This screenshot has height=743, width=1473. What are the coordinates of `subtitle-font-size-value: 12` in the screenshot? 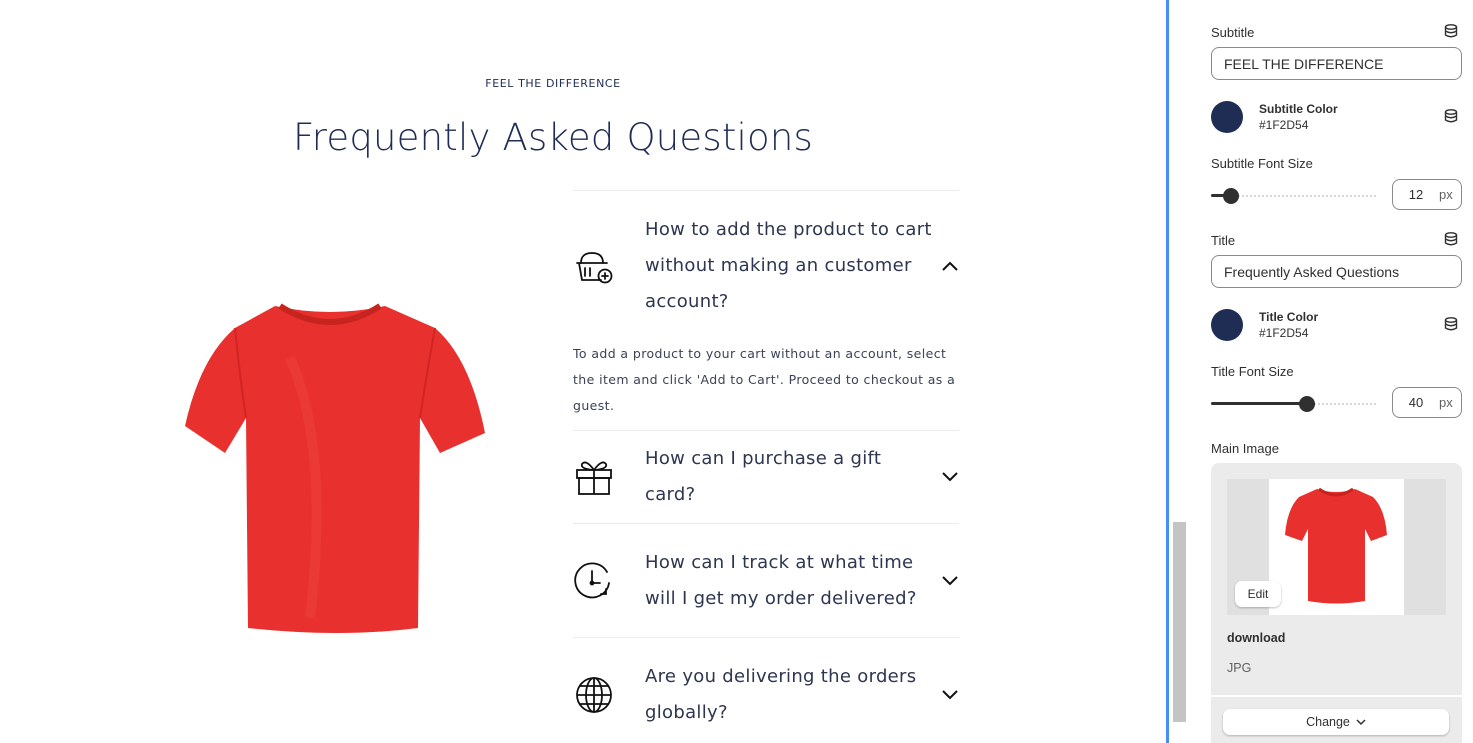 It's located at (1413, 194).